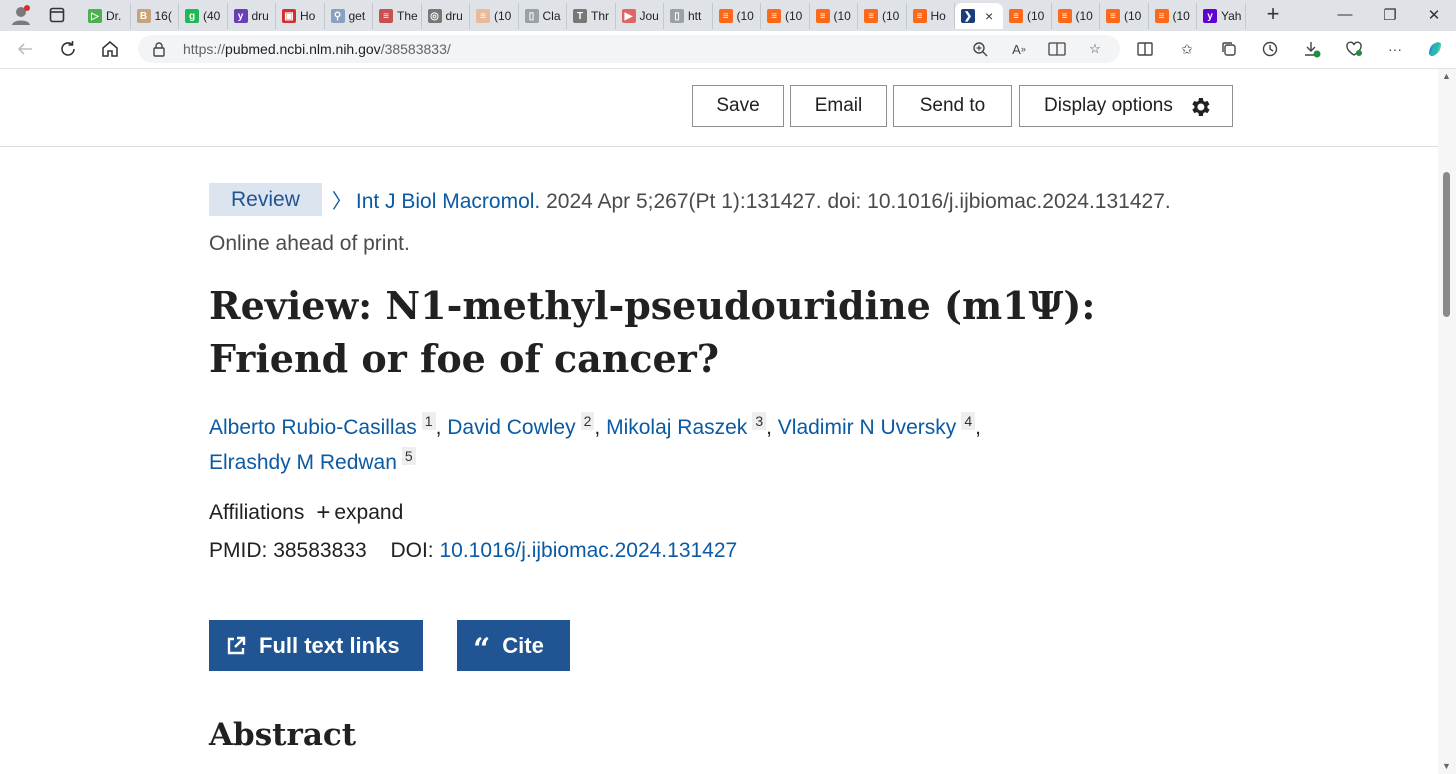  What do you see at coordinates (1187, 49) in the screenshot?
I see `favorites-icon: ✩` at bounding box center [1187, 49].